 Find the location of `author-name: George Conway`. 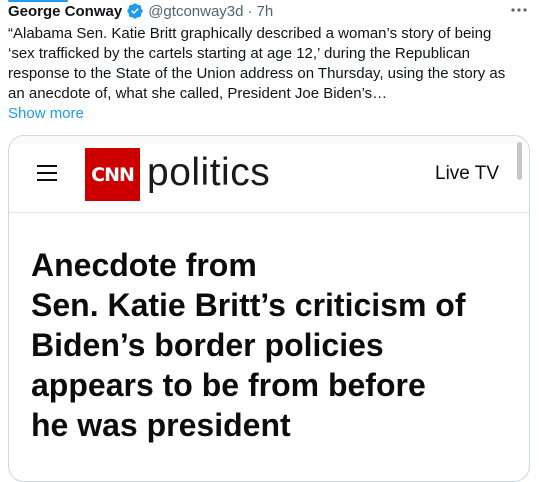

author-name: George Conway is located at coordinates (65, 11).